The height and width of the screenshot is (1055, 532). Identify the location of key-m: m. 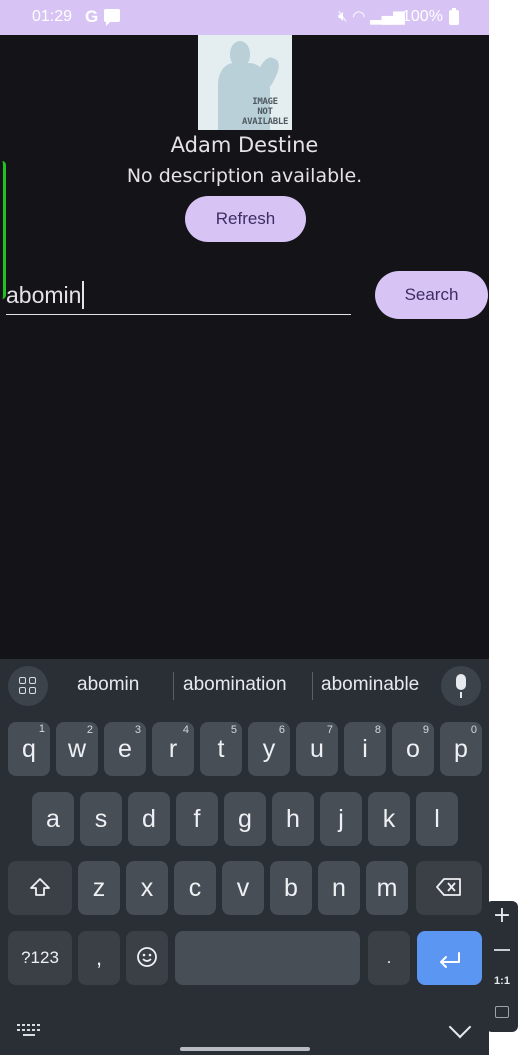
(387, 888).